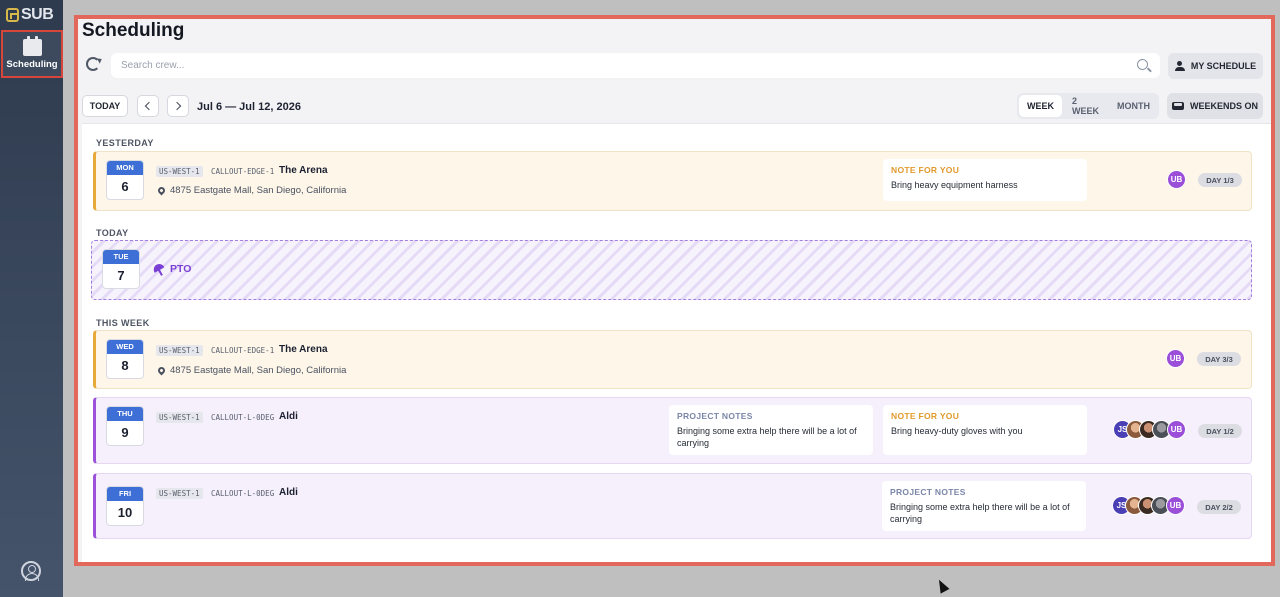 Image resolution: width=1280 pixels, height=597 pixels. I want to click on day-of-week: FRI, so click(125, 494).